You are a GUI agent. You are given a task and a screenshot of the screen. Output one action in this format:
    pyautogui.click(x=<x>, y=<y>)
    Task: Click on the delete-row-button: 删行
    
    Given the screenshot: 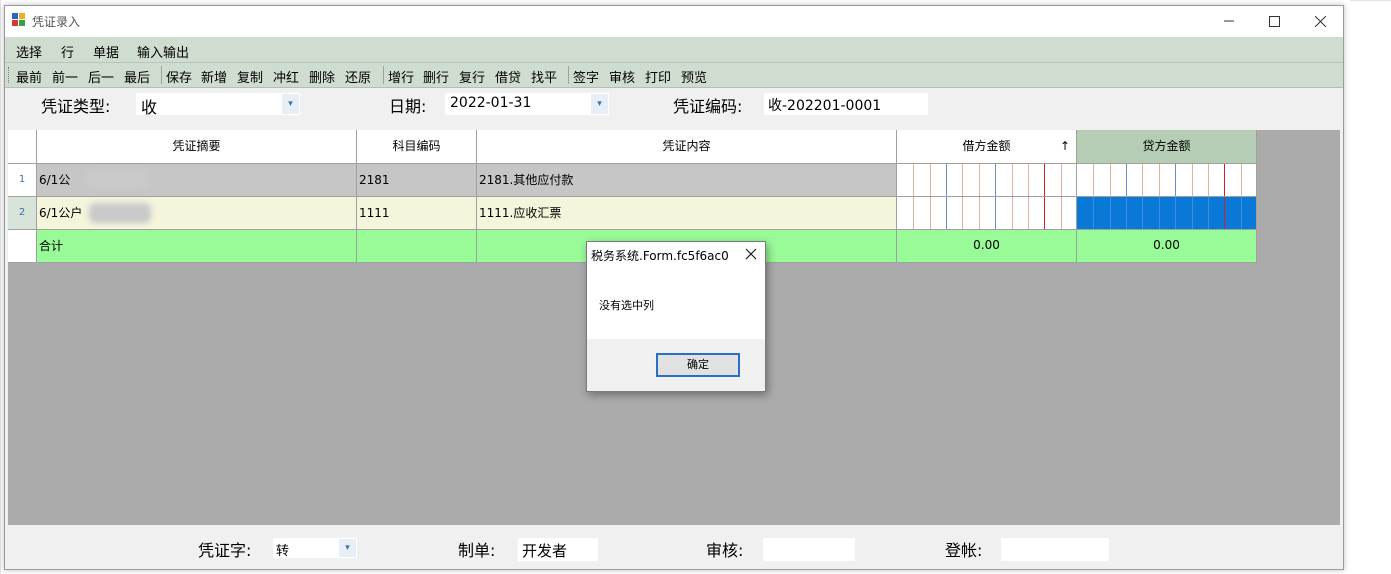 What is the action you would take?
    pyautogui.click(x=436, y=76)
    